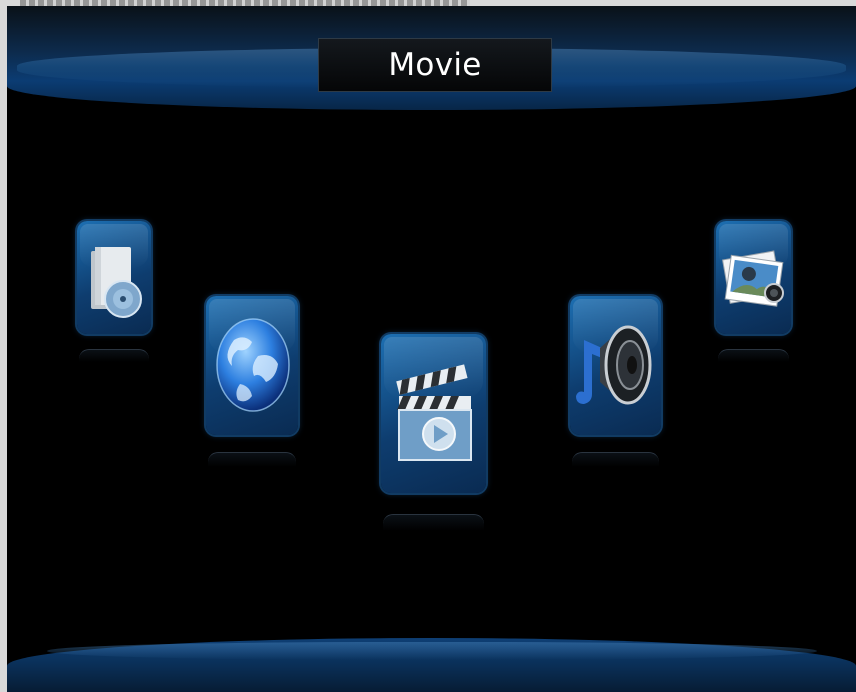 The width and height of the screenshot is (856, 692). What do you see at coordinates (432, 651) in the screenshot?
I see `footer-highlight` at bounding box center [432, 651].